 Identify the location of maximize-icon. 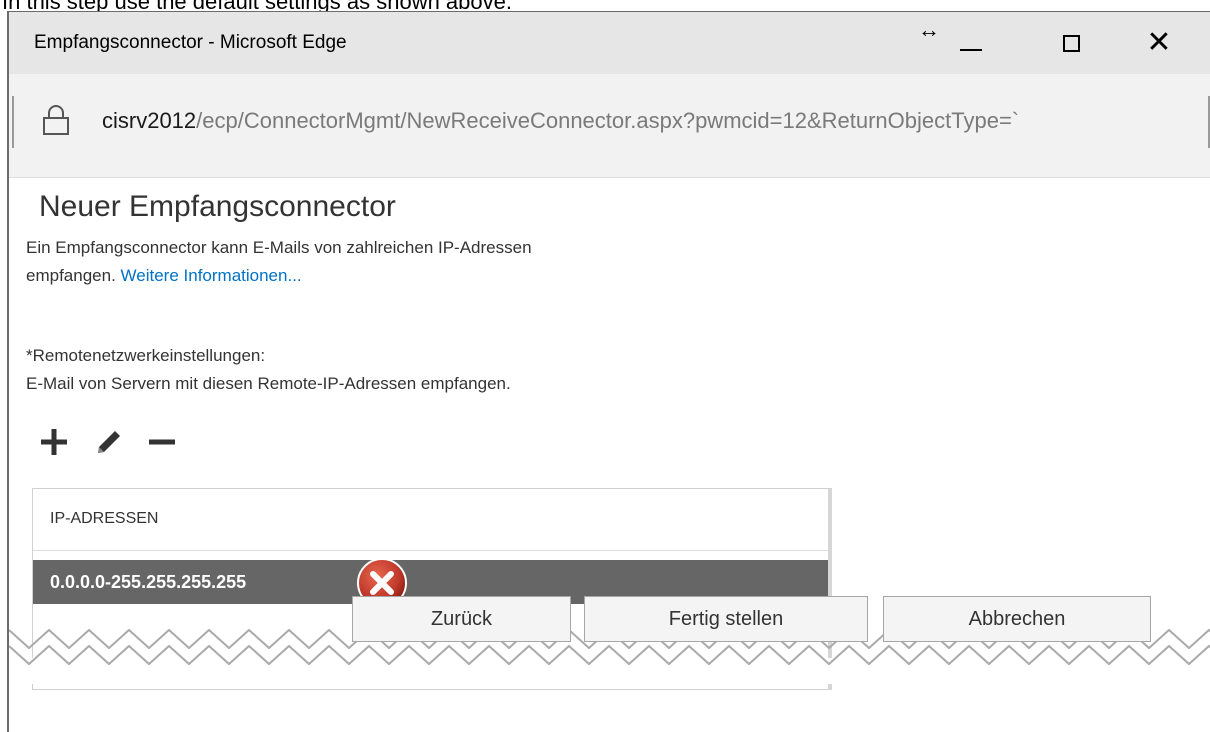
(1071, 43).